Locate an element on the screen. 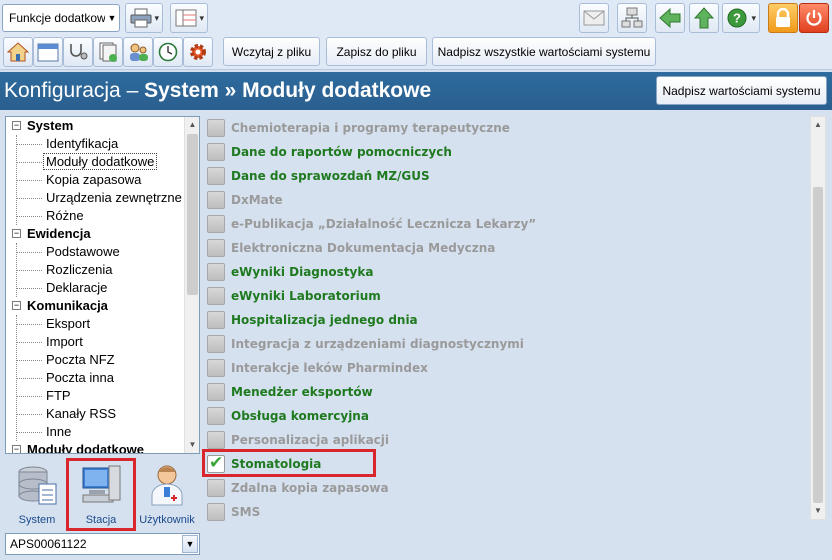 This screenshot has height=560, width=832. tree-scrollbar: ▲ ▼ is located at coordinates (191, 285).